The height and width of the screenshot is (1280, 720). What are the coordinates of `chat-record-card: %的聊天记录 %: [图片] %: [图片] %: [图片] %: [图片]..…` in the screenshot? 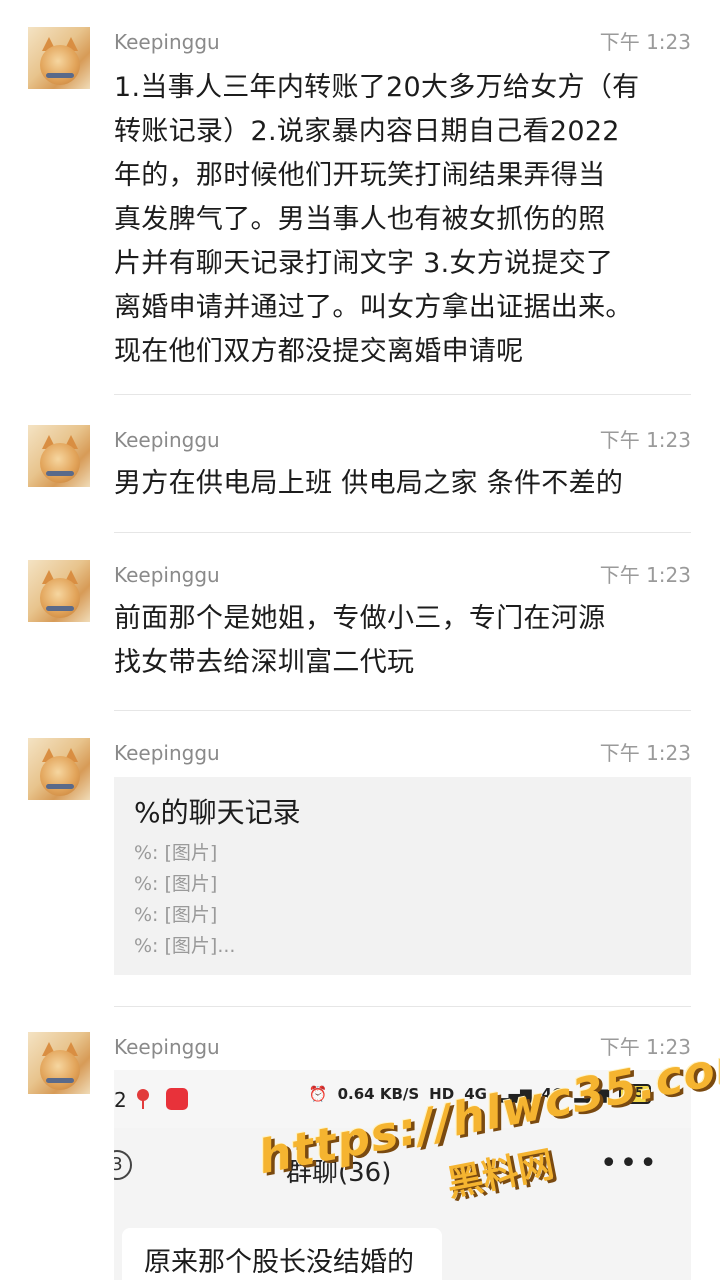 It's located at (402, 876).